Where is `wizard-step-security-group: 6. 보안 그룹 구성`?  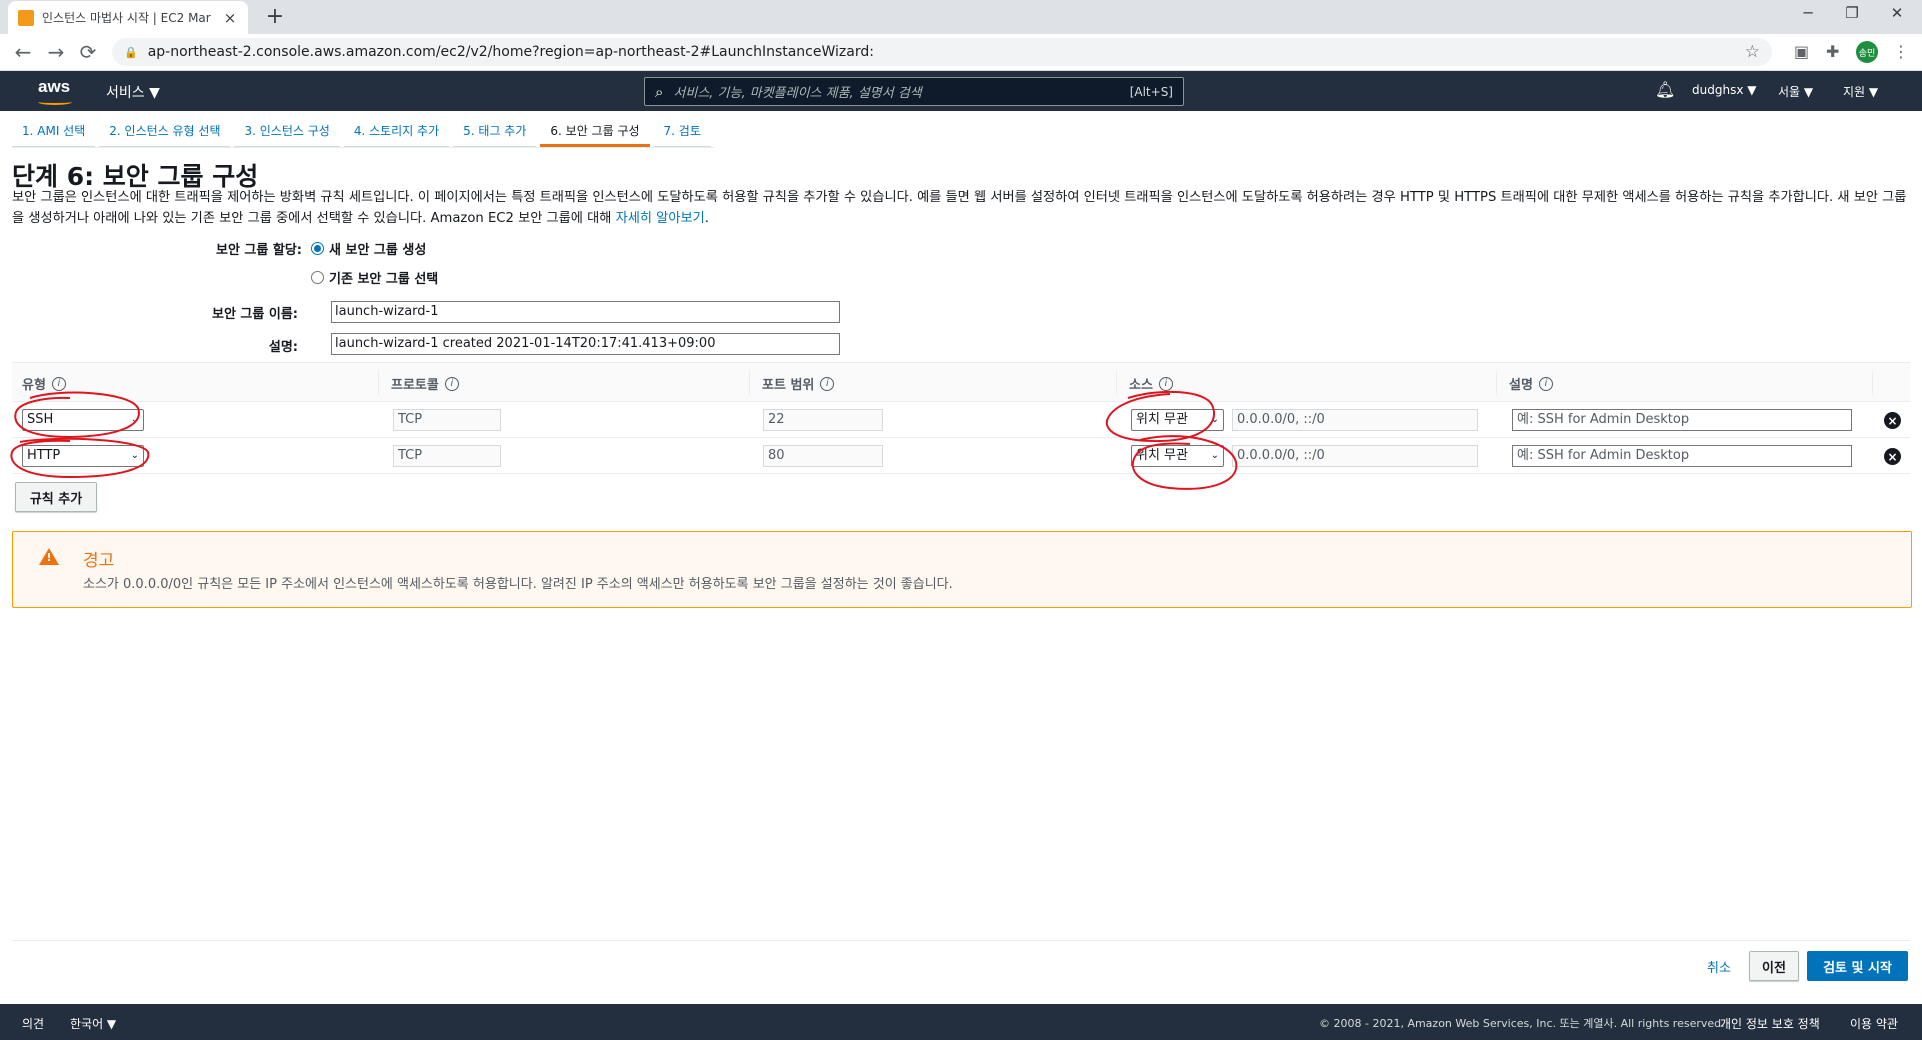
wizard-step-security-group: 6. 보안 그룹 구성 is located at coordinates (595, 132).